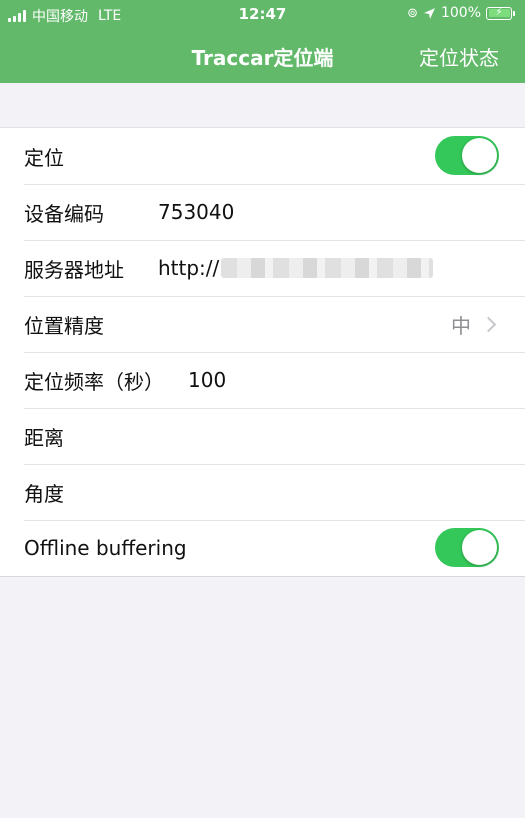  Describe the element at coordinates (196, 212) in the screenshot. I see `device-id-value: 753040` at that location.